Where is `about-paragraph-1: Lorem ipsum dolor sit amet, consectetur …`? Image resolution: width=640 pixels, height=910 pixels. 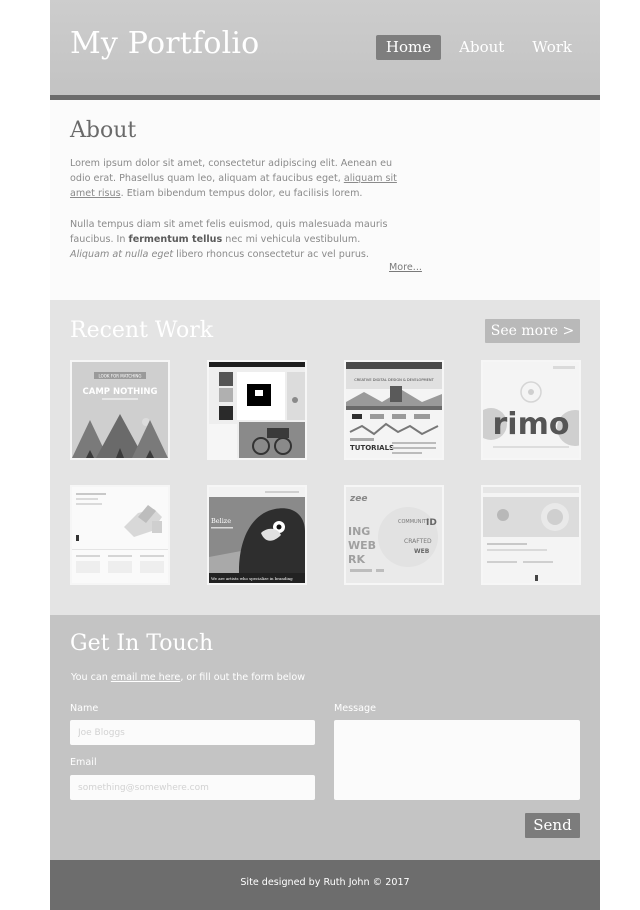
about-paragraph-1: Lorem ipsum dolor sit amet, consectetur … is located at coordinates (235, 178).